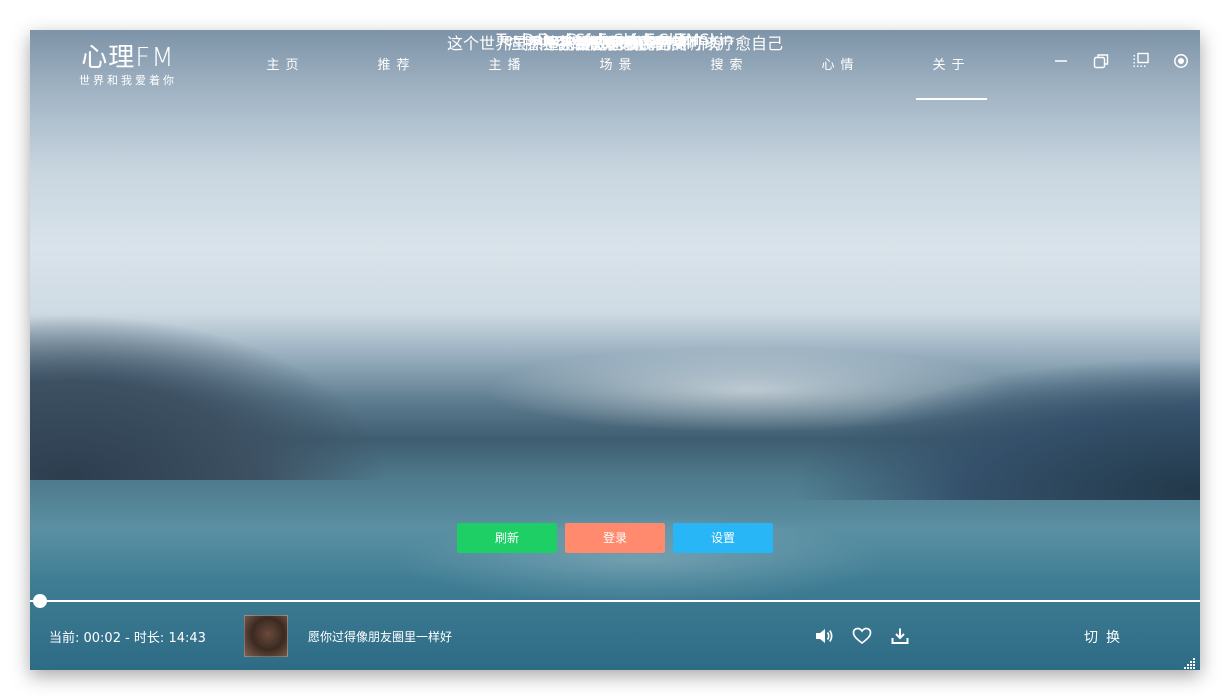  I want to click on nav-item-recommend: 推荐, so click(396, 77).